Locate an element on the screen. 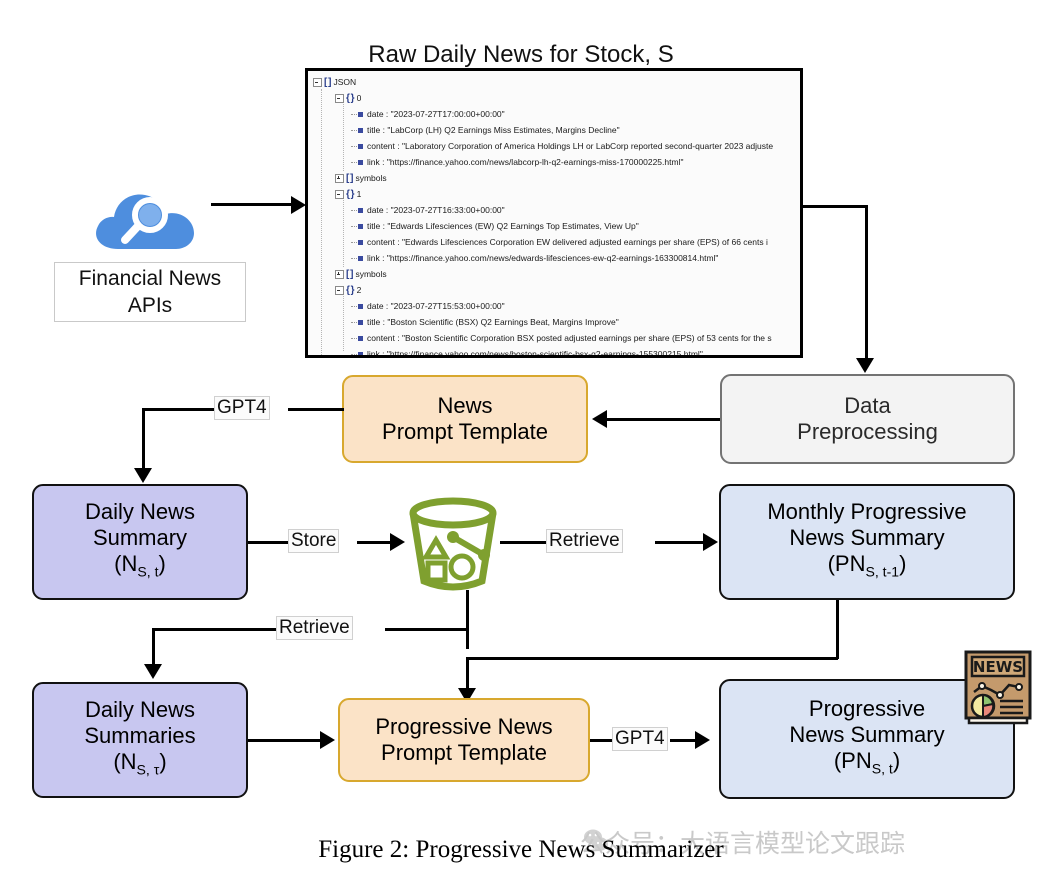  json-object-node-1: { } 1 is located at coordinates (348, 194).